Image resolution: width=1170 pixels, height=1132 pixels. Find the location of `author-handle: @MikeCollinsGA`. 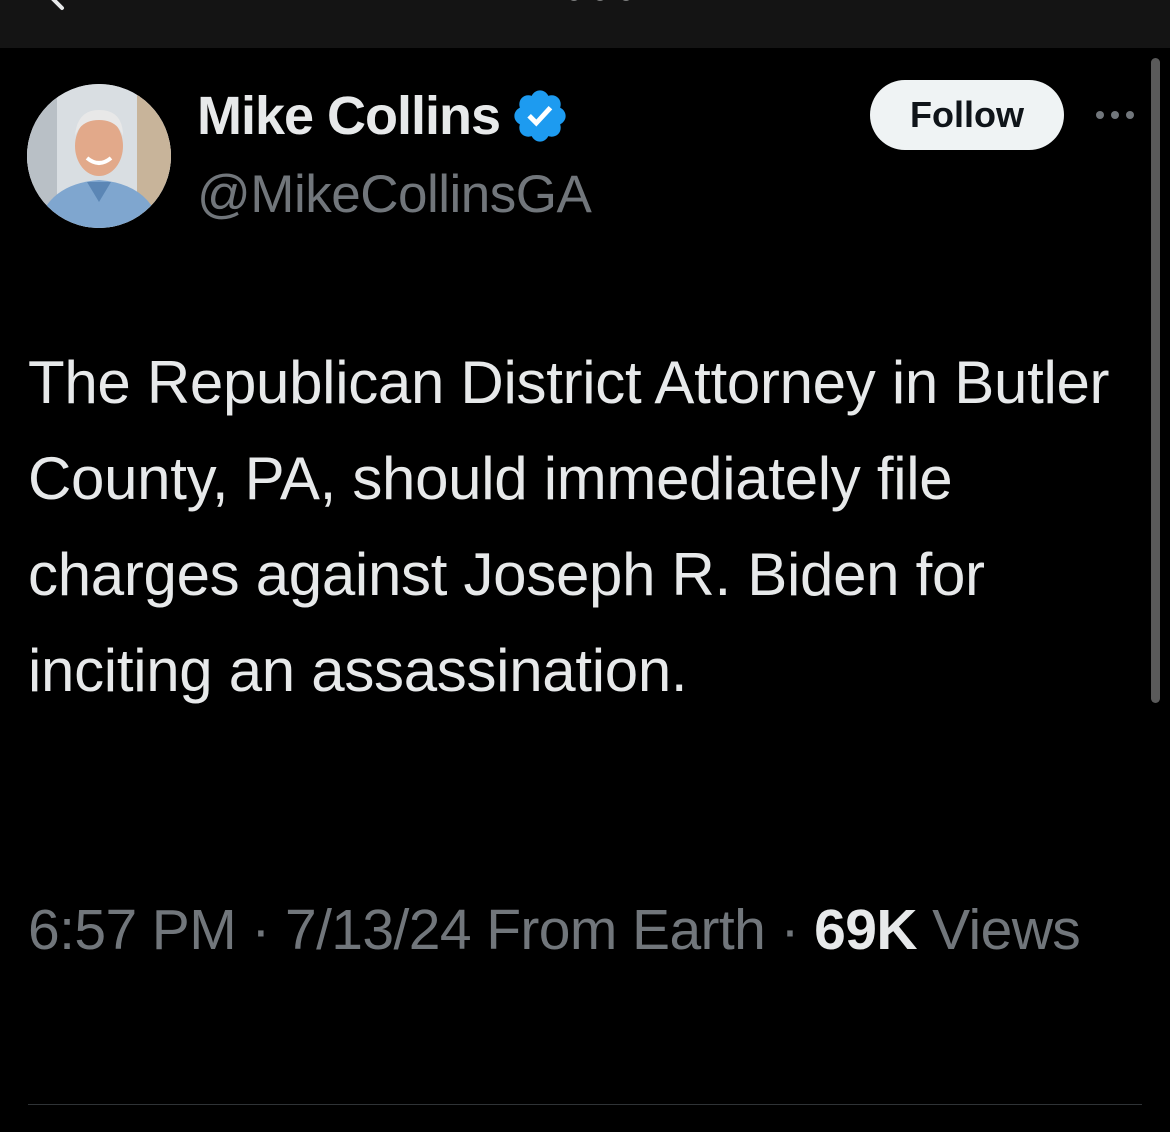

author-handle: @MikeCollinsGA is located at coordinates (394, 194).